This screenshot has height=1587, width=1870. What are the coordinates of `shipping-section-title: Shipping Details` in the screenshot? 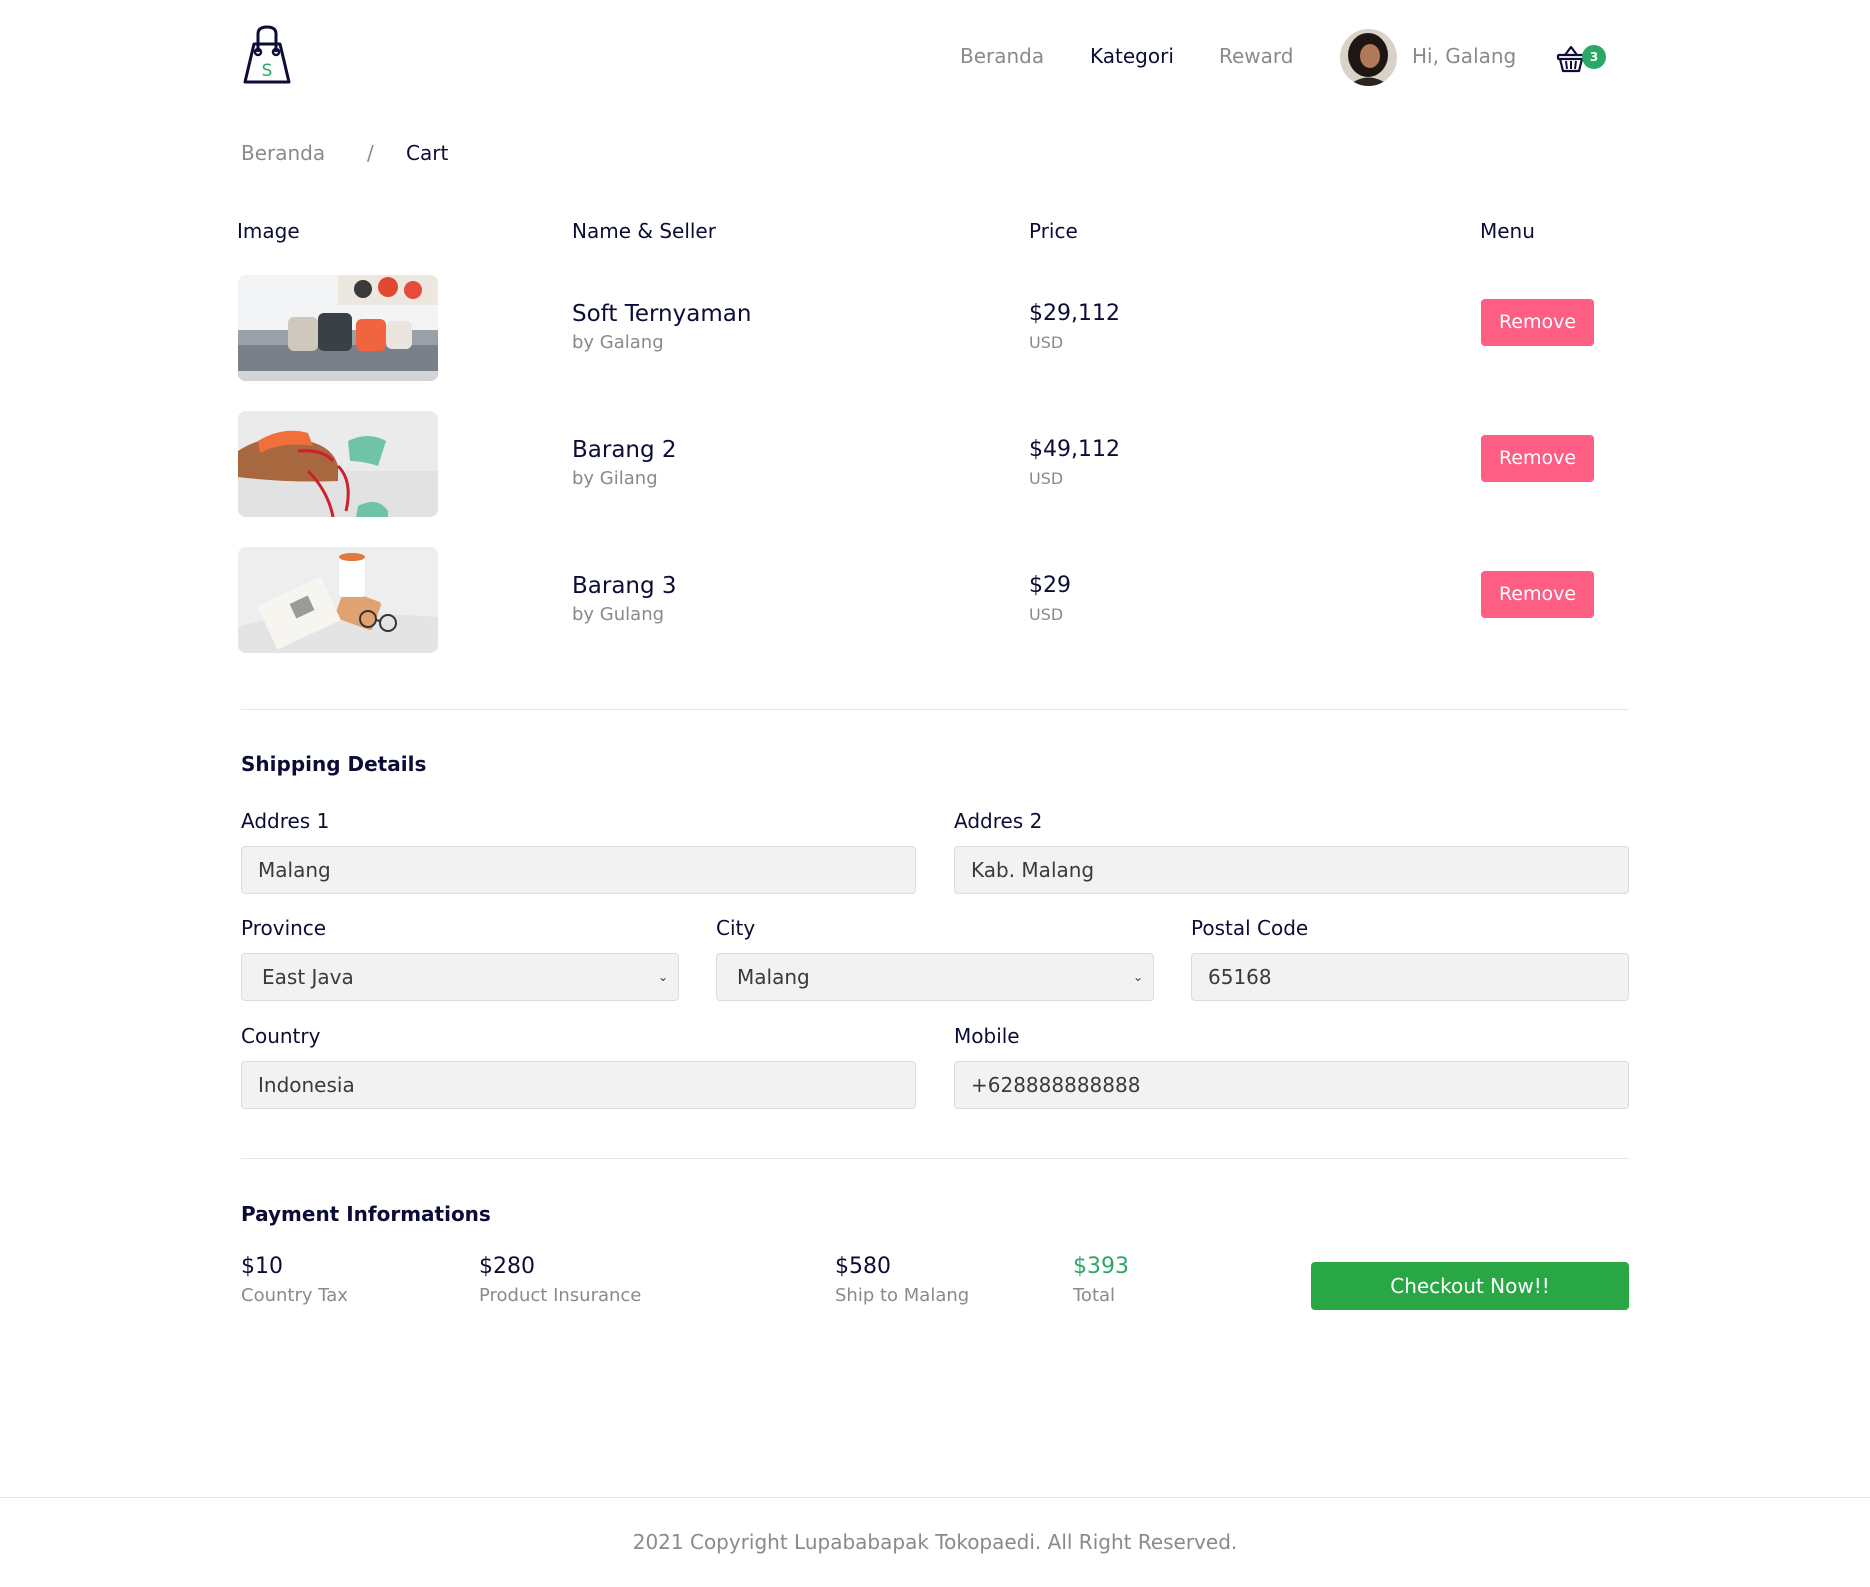 It's located at (334, 764).